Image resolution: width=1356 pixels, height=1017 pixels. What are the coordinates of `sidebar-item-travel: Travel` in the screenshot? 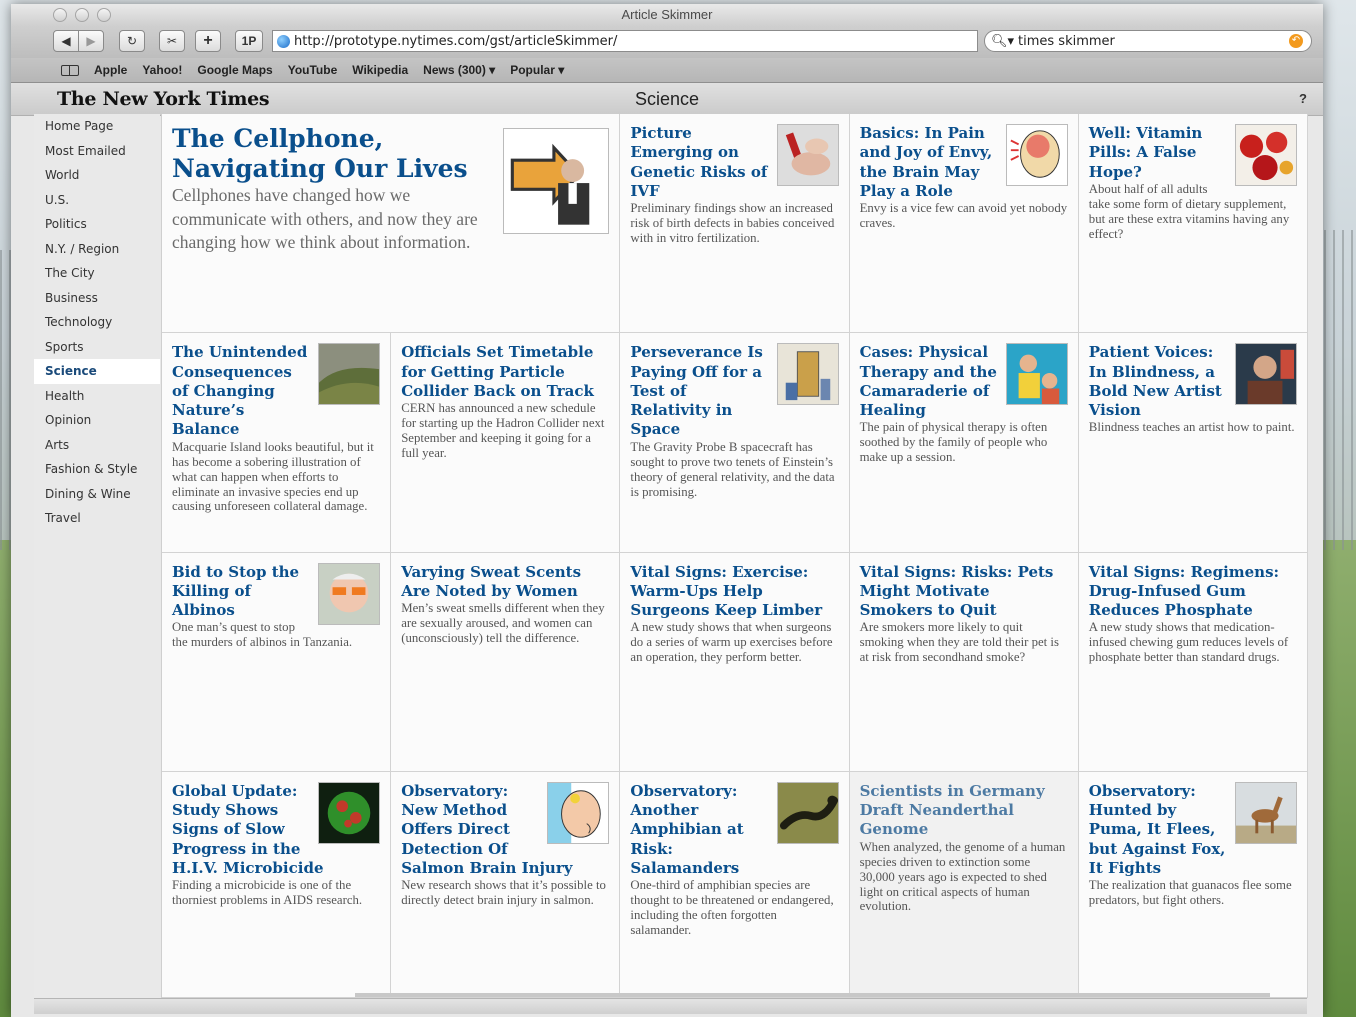 It's located at (97, 518).